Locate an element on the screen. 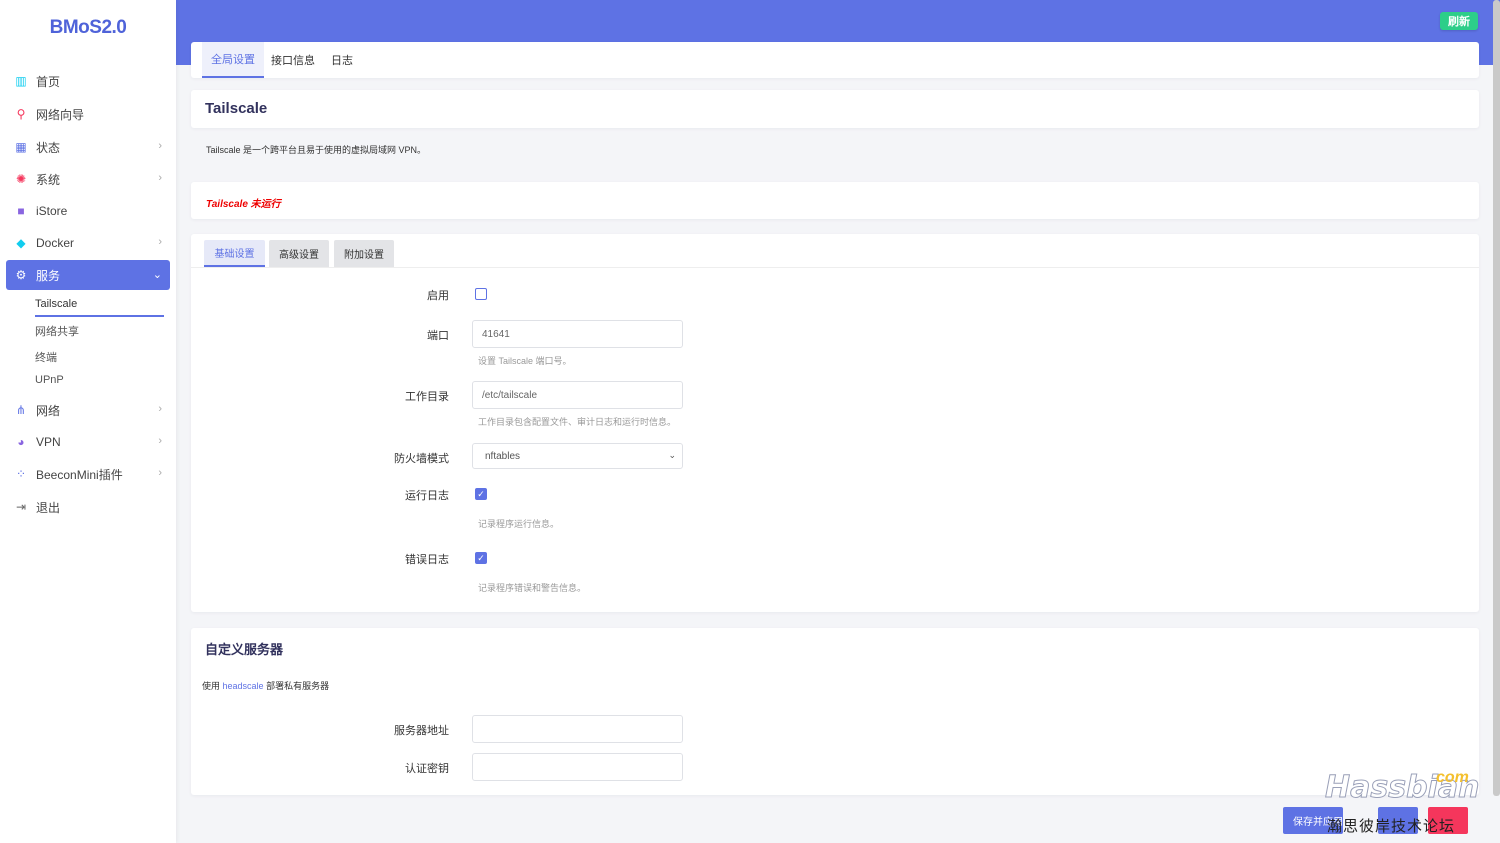 This screenshot has width=1500, height=843. sidebar-subitem-network-share: 网络共享 is located at coordinates (57, 331).